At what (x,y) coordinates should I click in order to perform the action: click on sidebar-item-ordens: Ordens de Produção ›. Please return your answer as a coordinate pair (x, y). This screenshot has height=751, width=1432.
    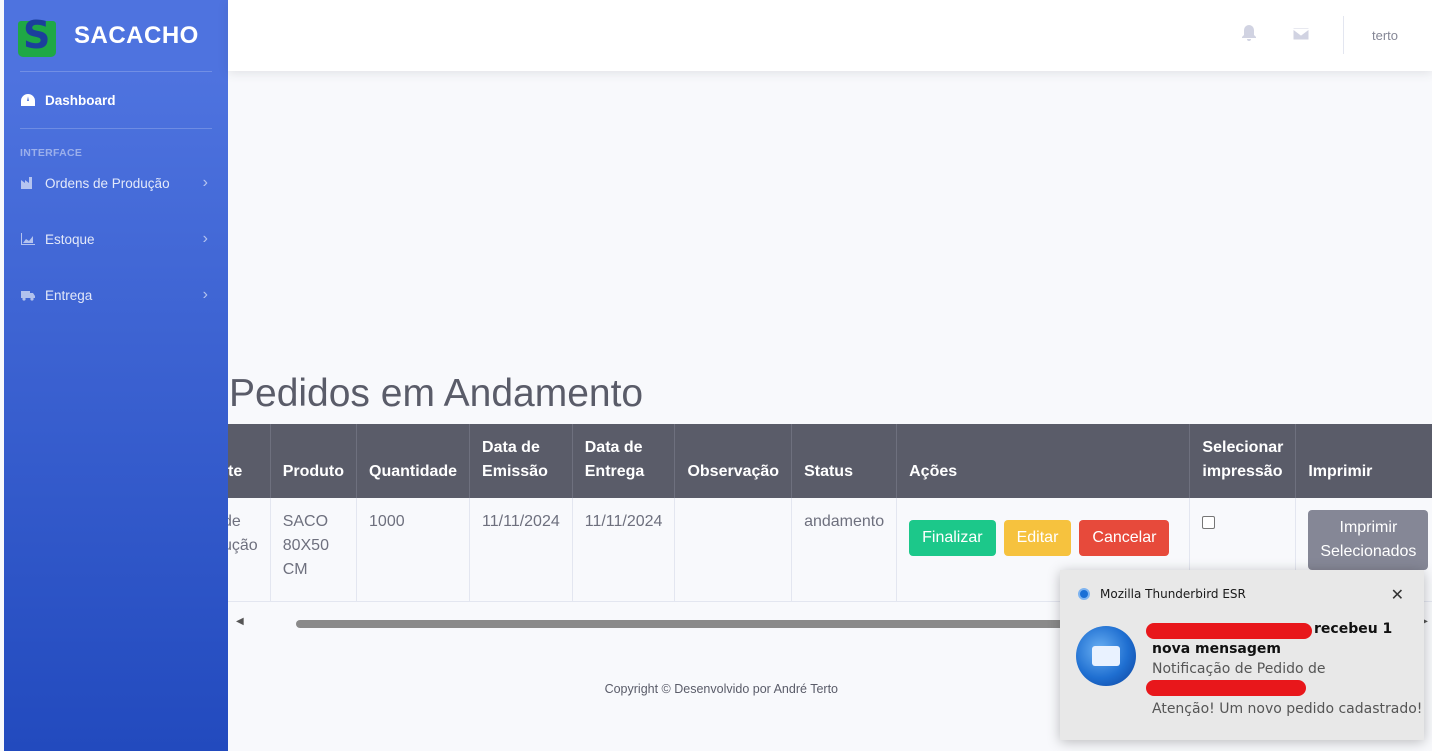
    Looking at the image, I should click on (116, 183).